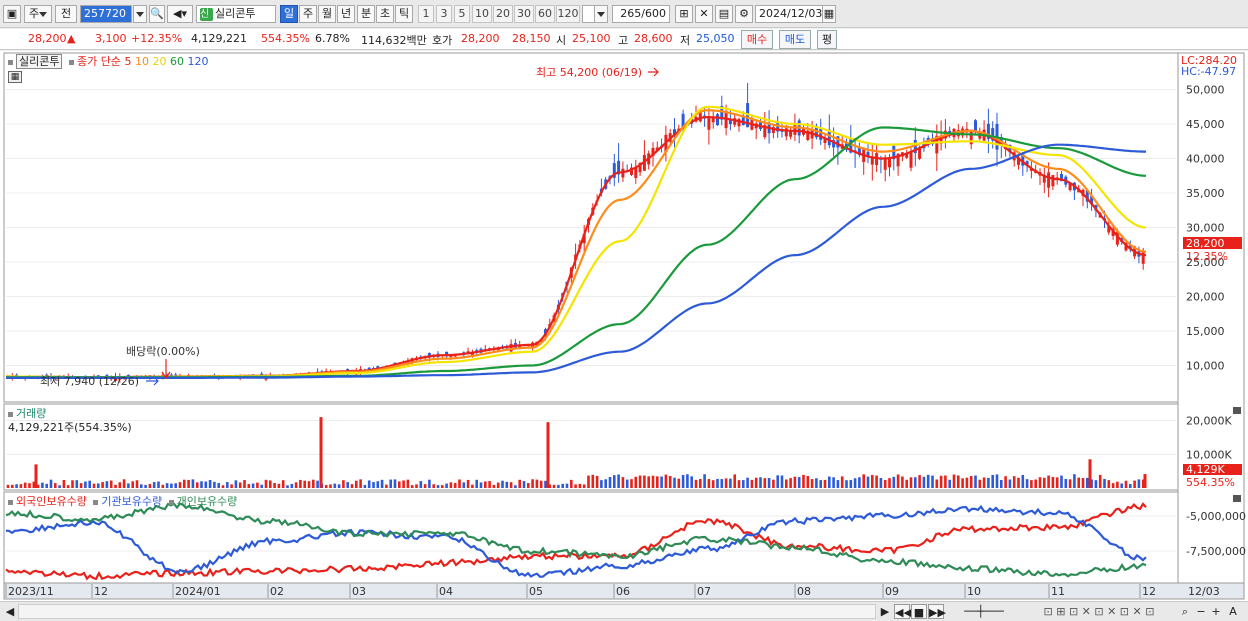 The image size is (1248, 621). Describe the element at coordinates (159, 61) in the screenshot. I see `ma20-legend: 20` at that location.